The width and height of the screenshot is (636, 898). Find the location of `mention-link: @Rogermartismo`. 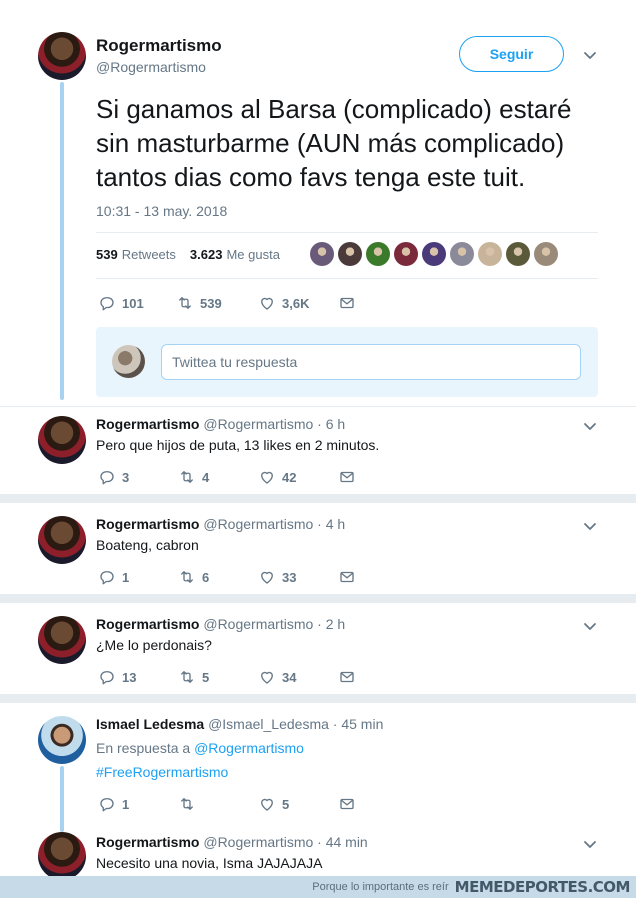

mention-link: @Rogermartismo is located at coordinates (249, 748).